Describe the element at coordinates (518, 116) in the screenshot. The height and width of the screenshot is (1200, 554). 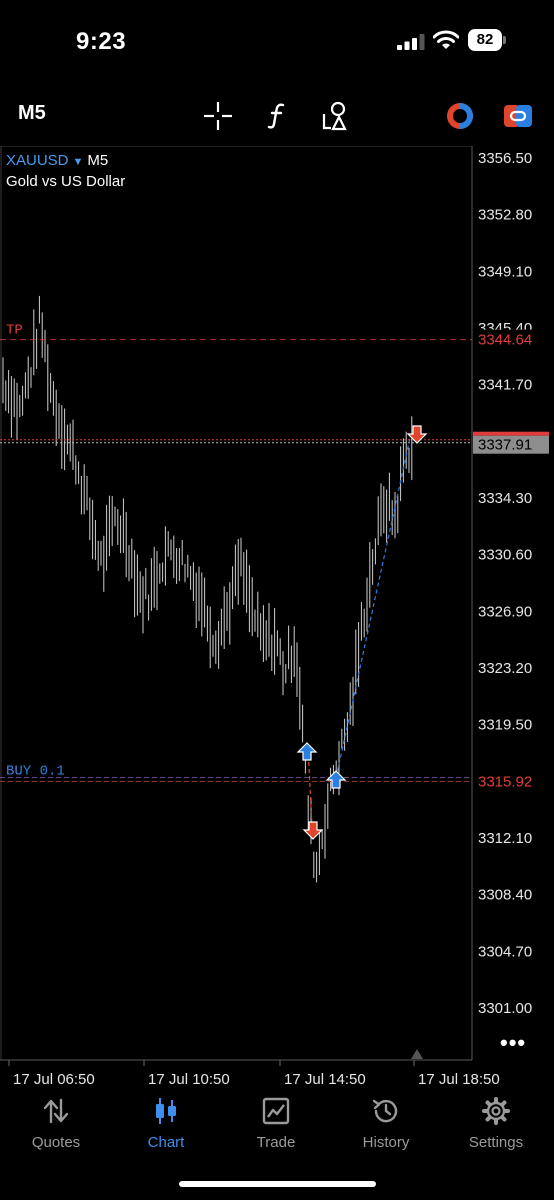
I see `link-icon` at that location.